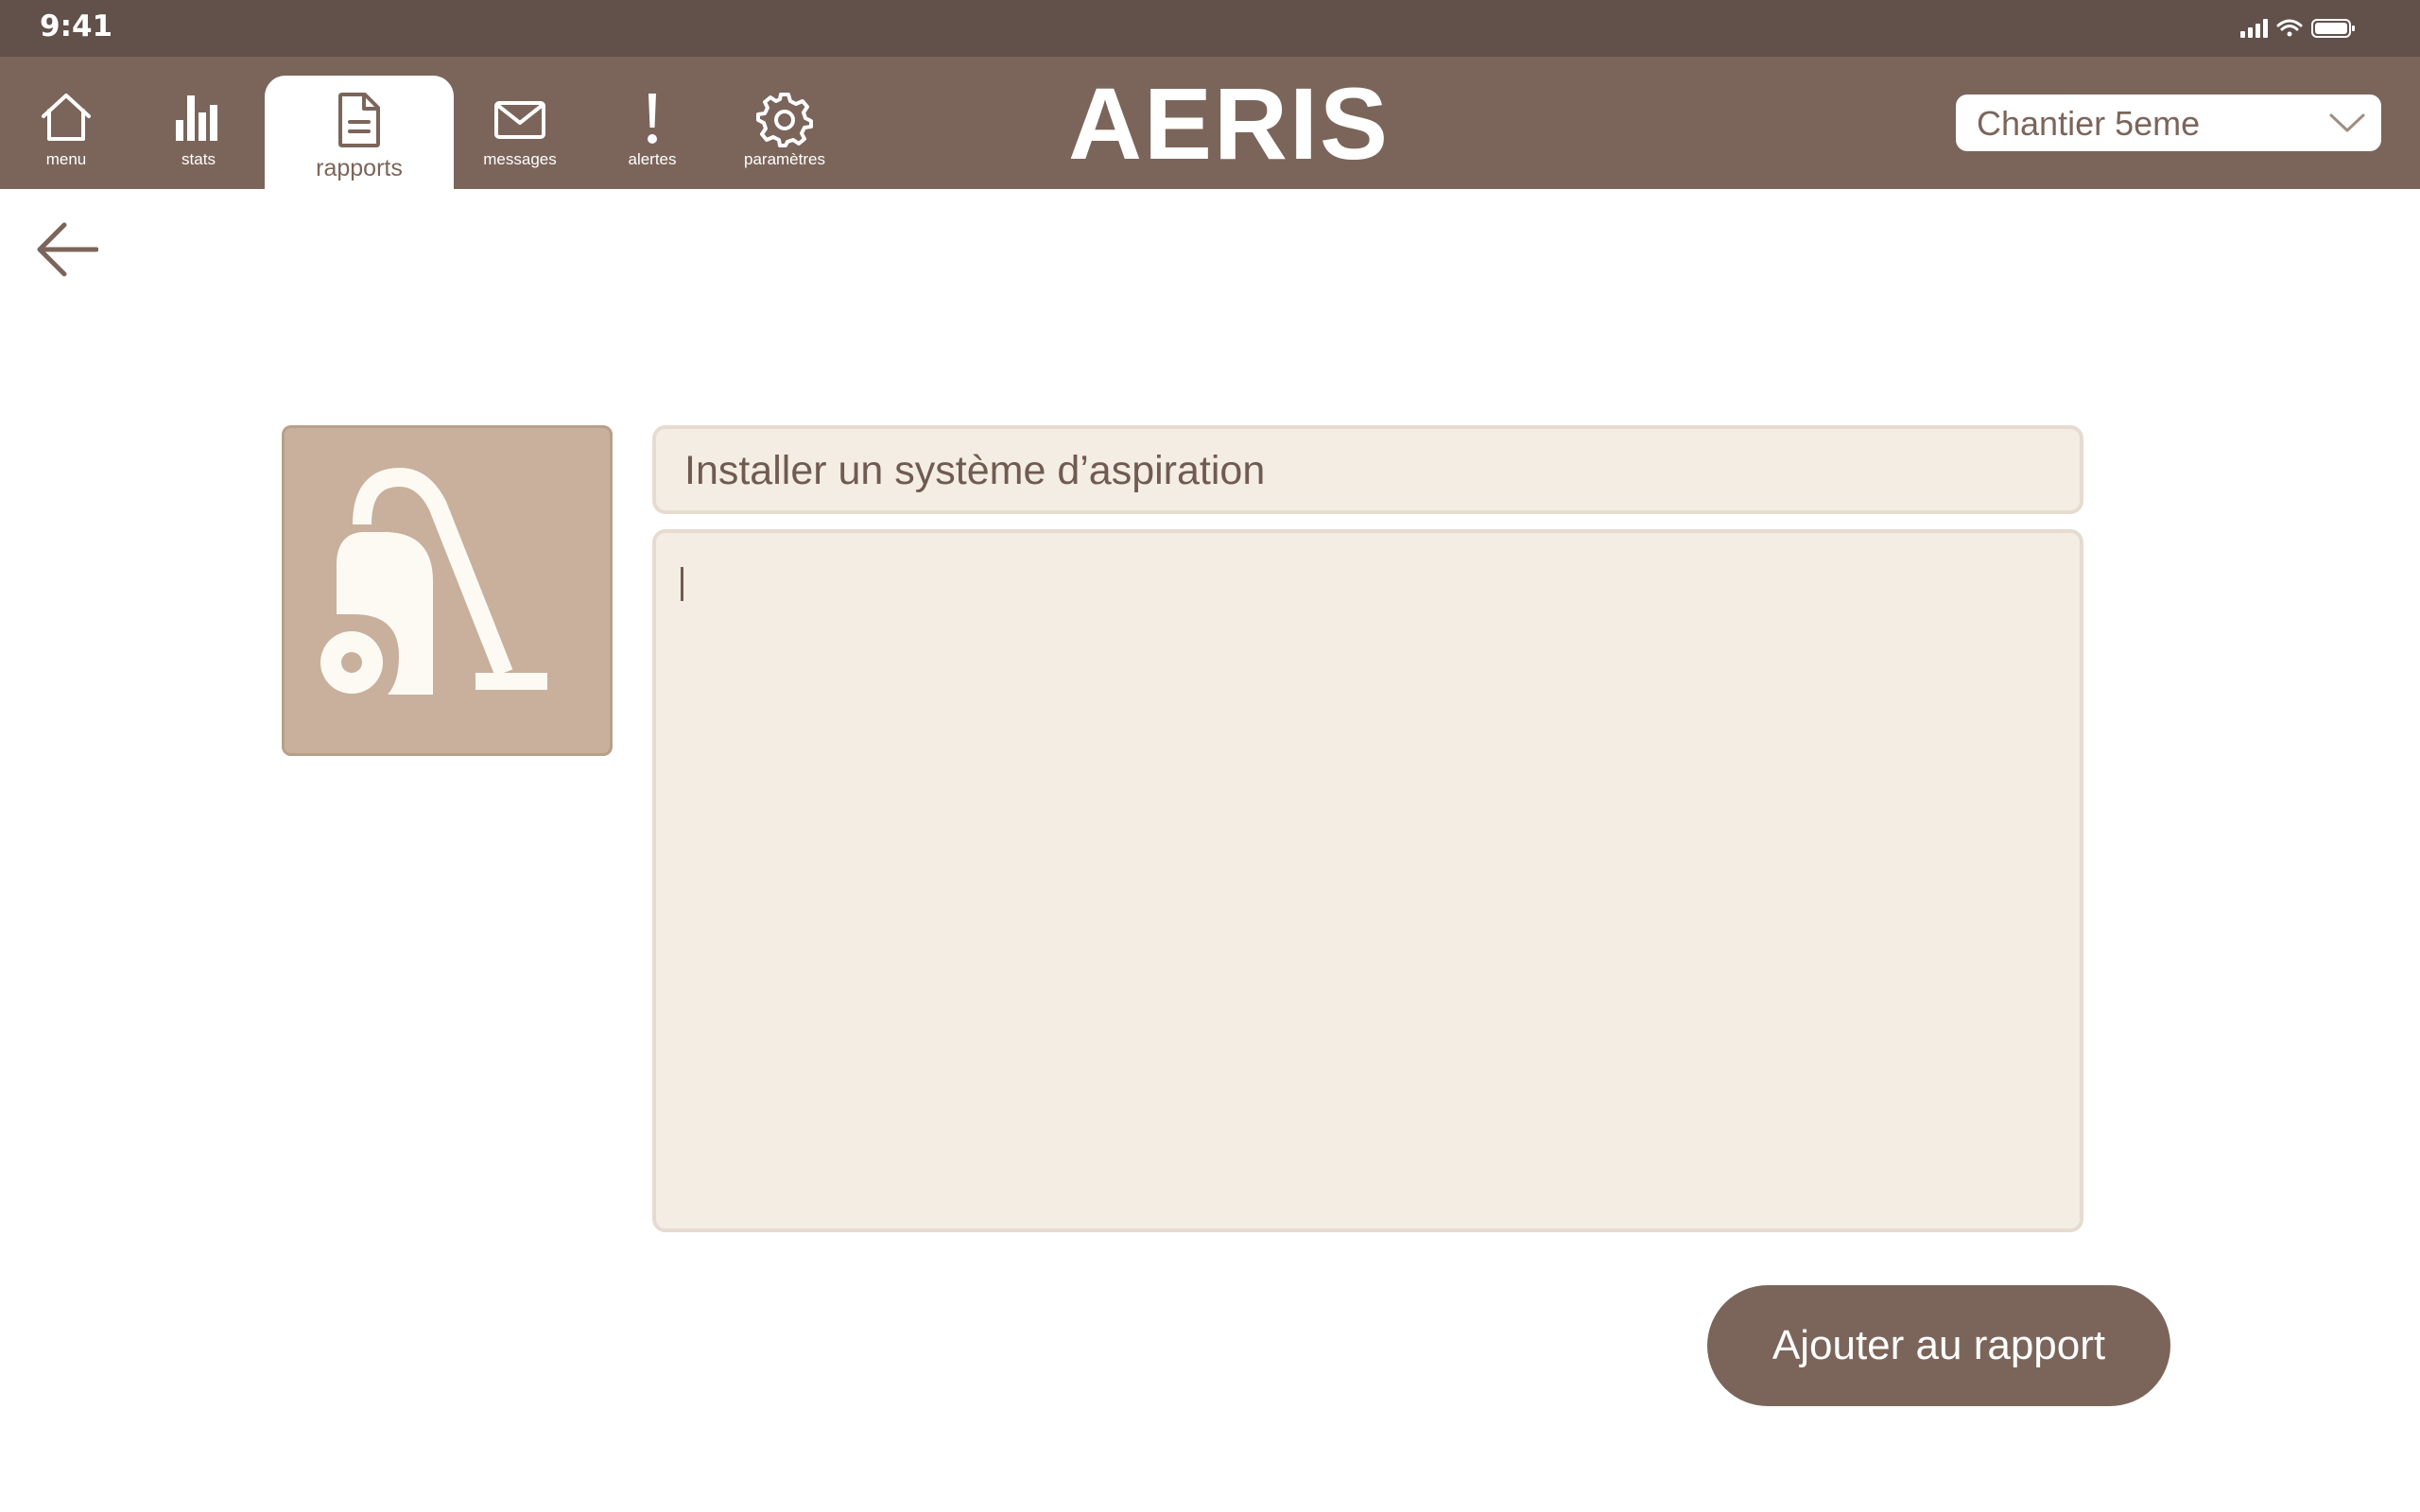 The height and width of the screenshot is (1512, 2420). What do you see at coordinates (519, 120) in the screenshot?
I see `envelope-icon` at bounding box center [519, 120].